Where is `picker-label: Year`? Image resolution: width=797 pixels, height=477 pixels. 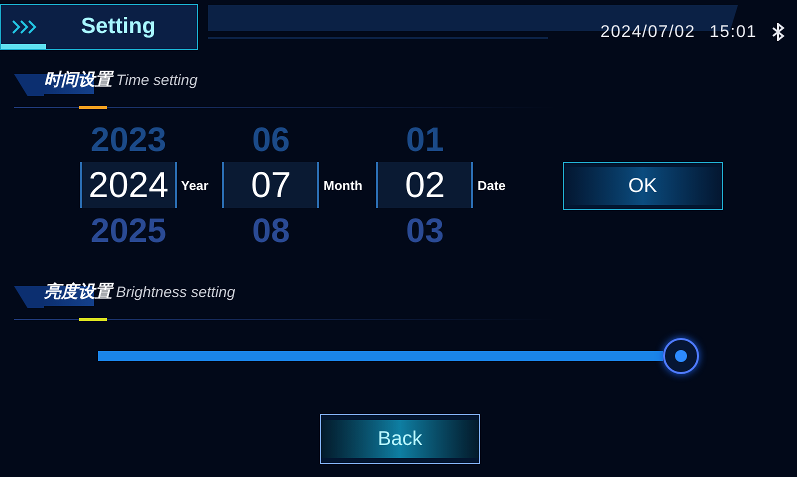
picker-label: Year is located at coordinates (195, 186).